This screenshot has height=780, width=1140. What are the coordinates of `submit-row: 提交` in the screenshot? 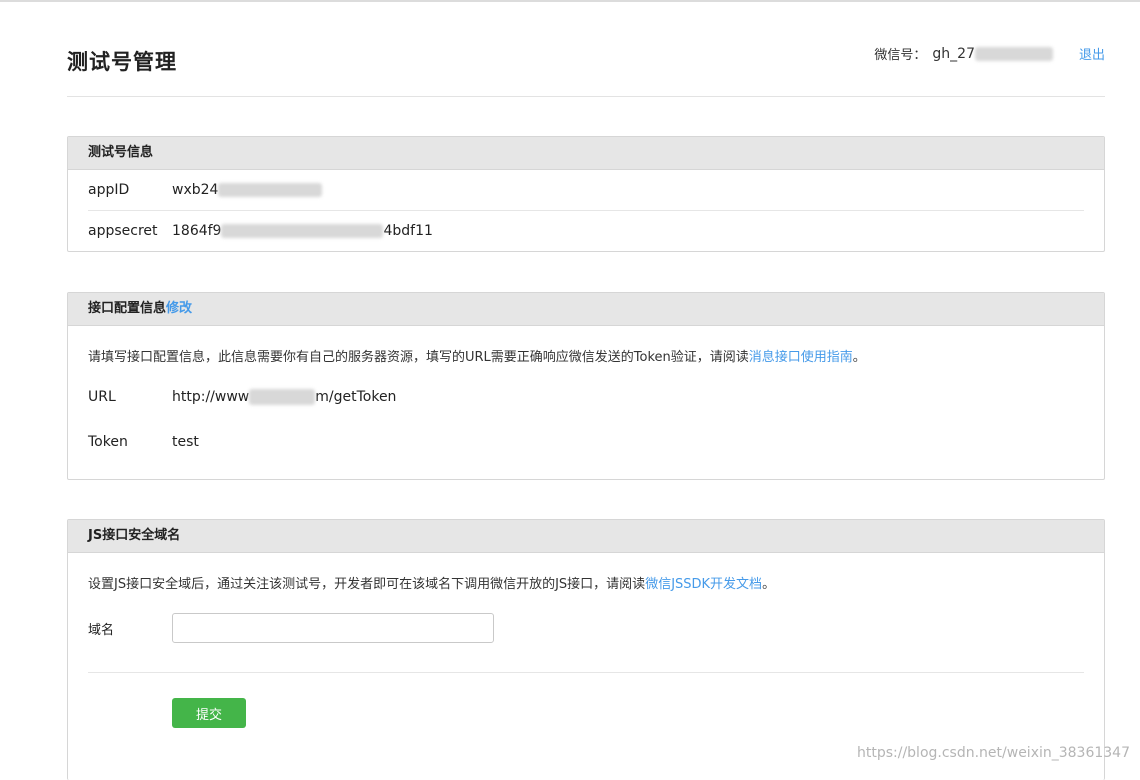 It's located at (586, 713).